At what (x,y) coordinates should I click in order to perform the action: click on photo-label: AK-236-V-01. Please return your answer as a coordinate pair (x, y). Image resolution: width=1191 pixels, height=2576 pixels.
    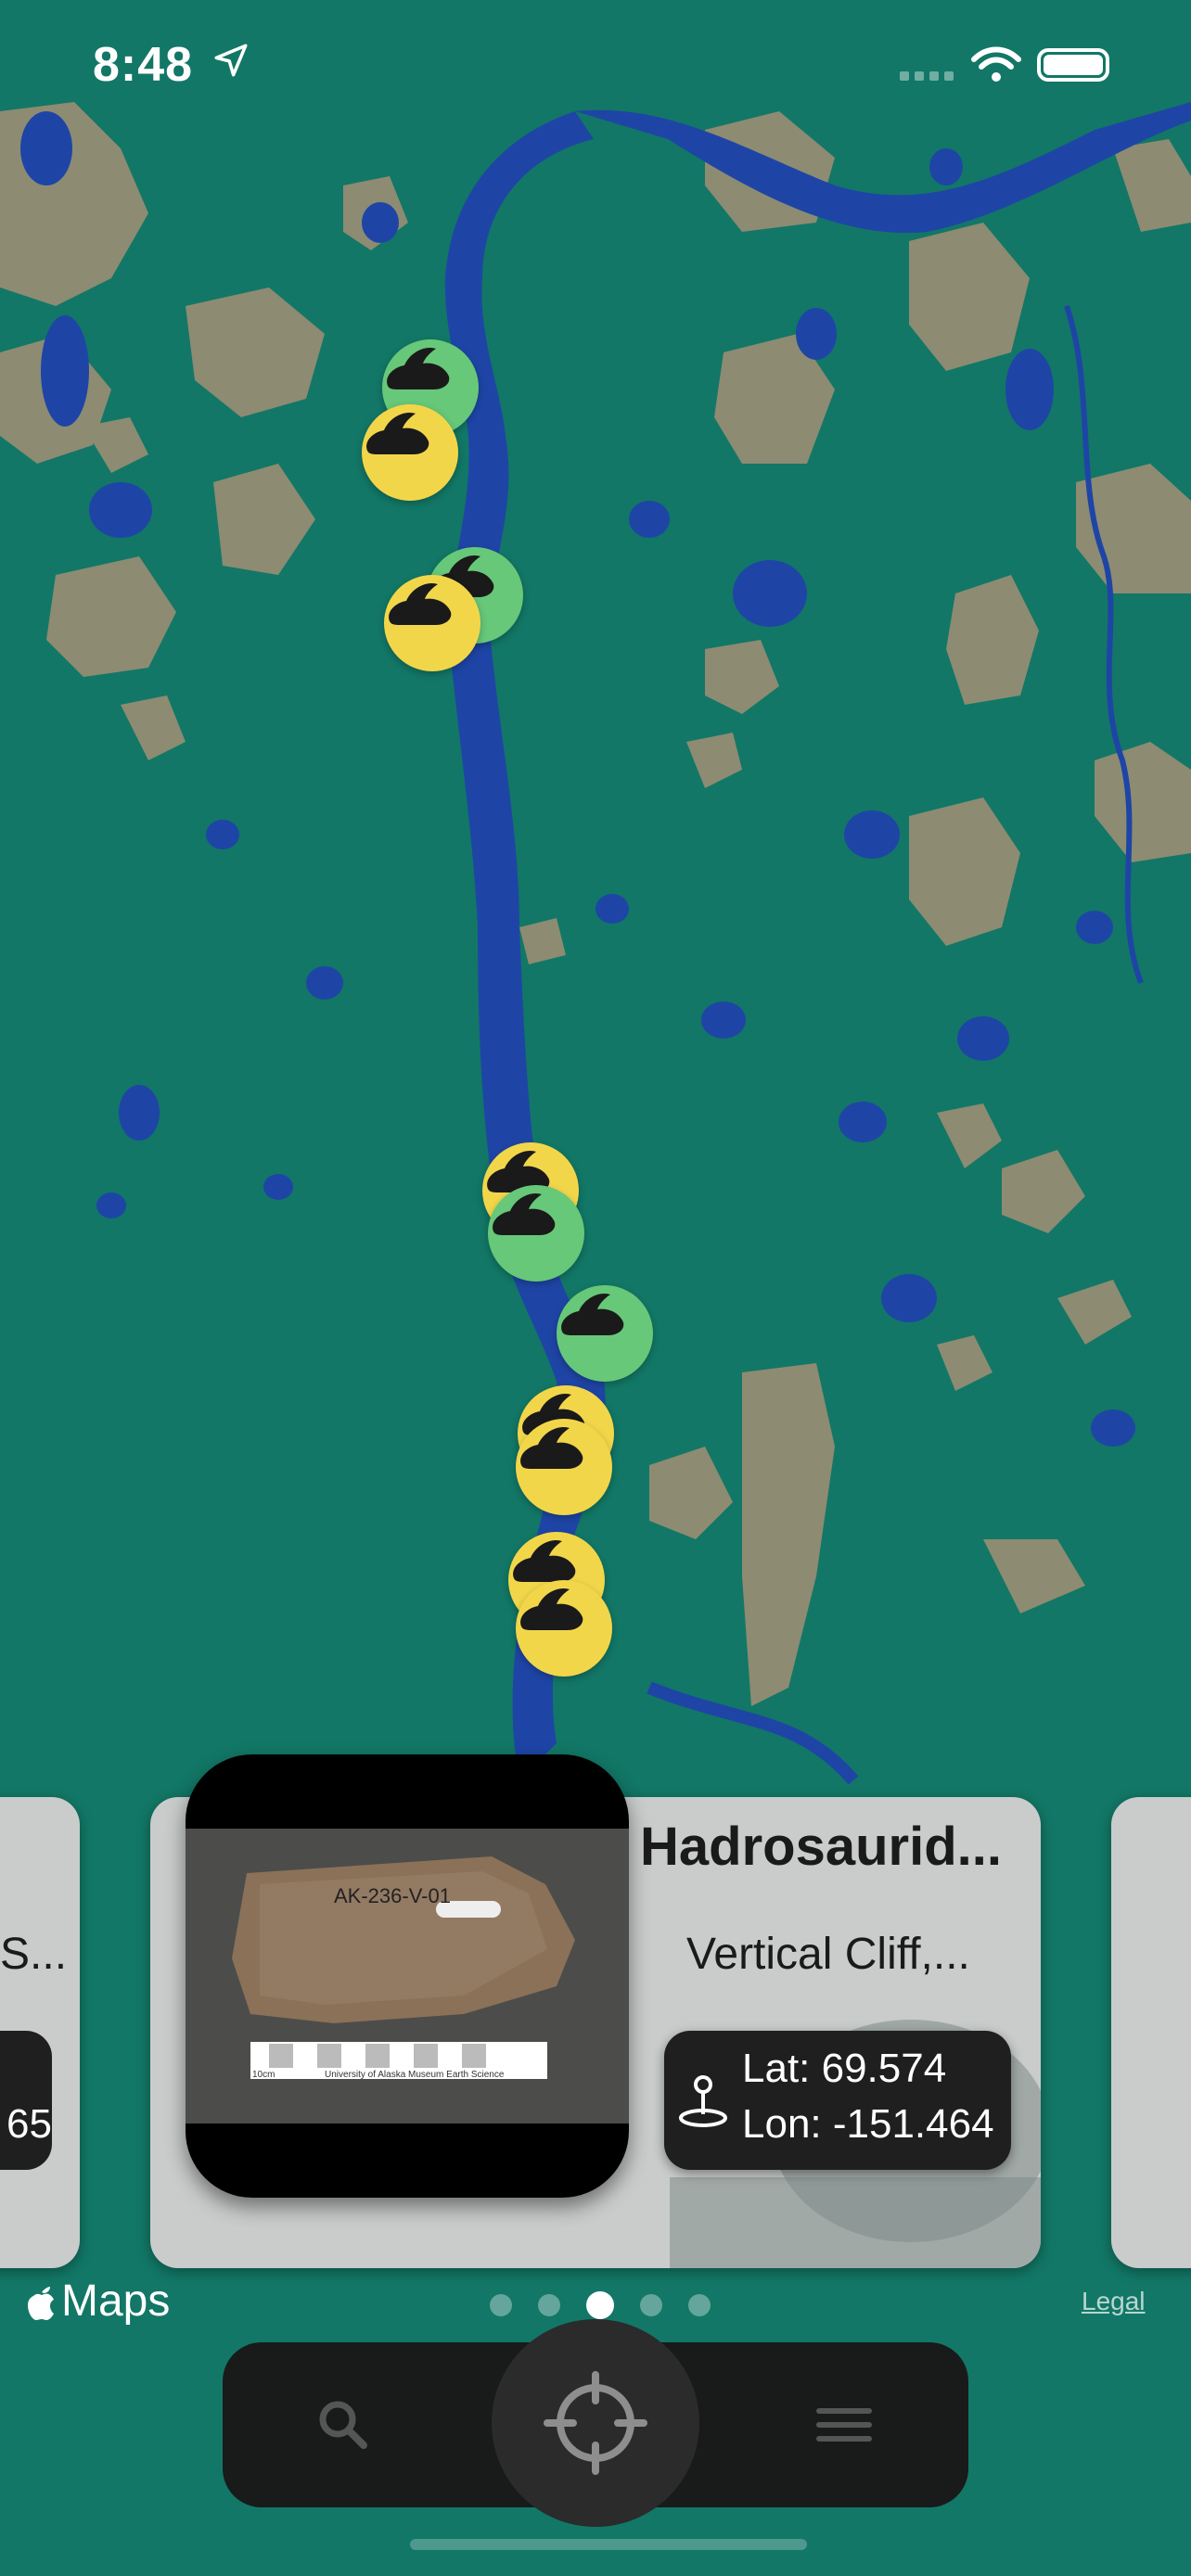
    Looking at the image, I should click on (392, 1895).